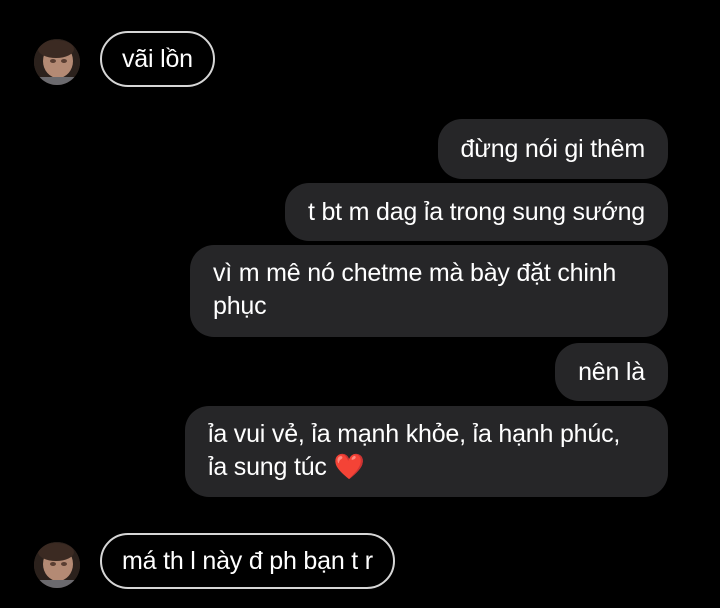 The width and height of the screenshot is (720, 608). I want to click on heart-icon: ❤️, so click(349, 467).